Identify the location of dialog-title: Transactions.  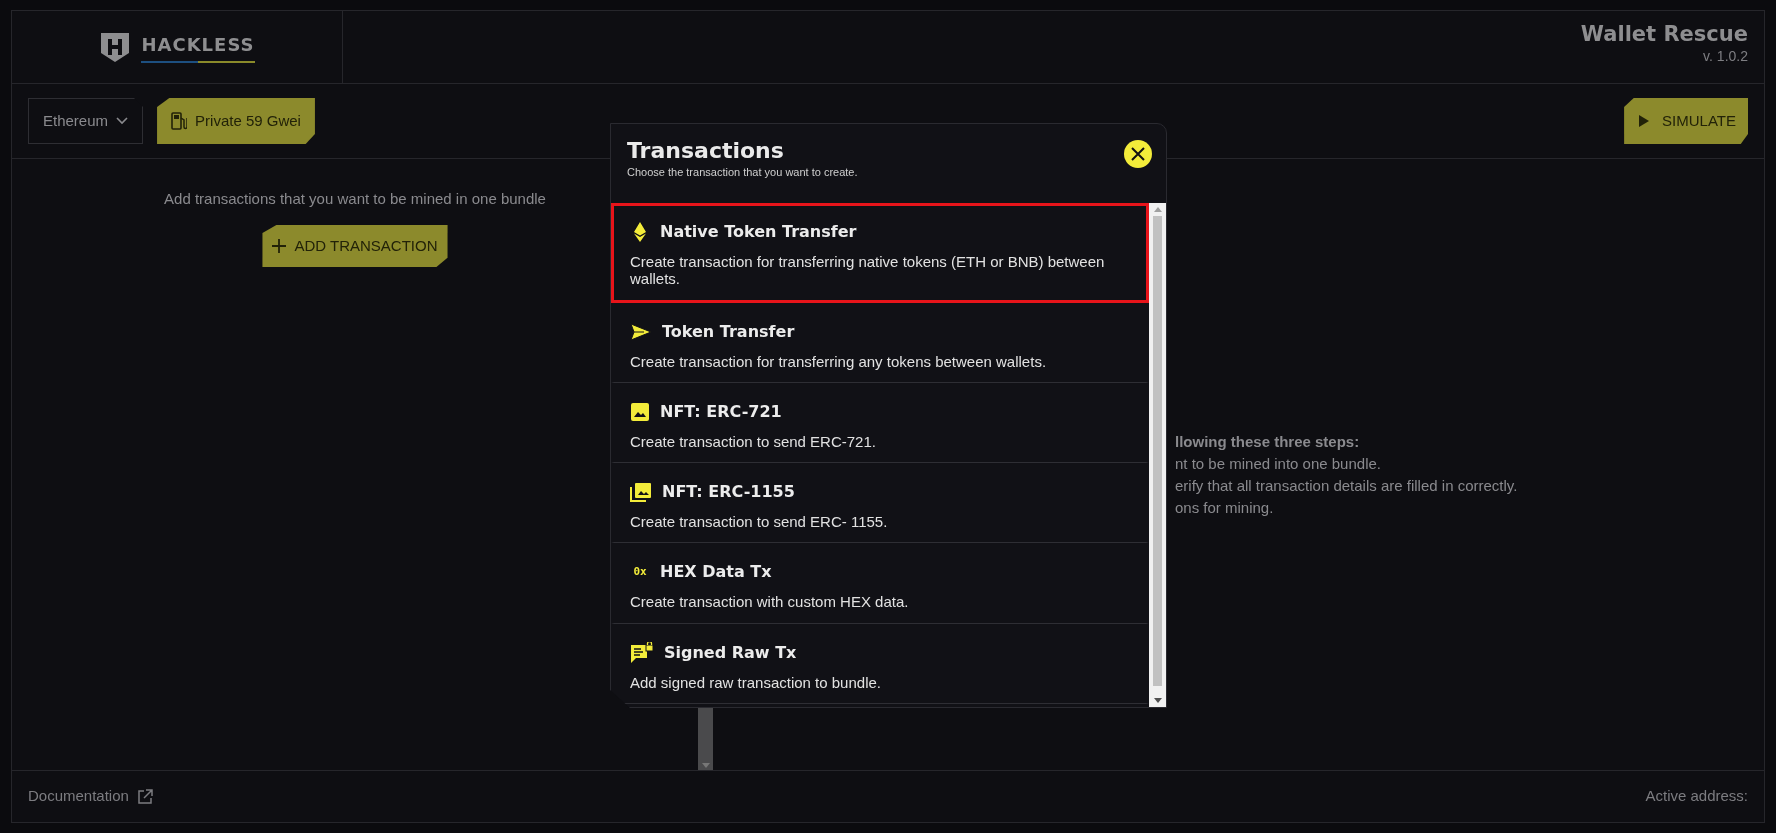
(706, 151).